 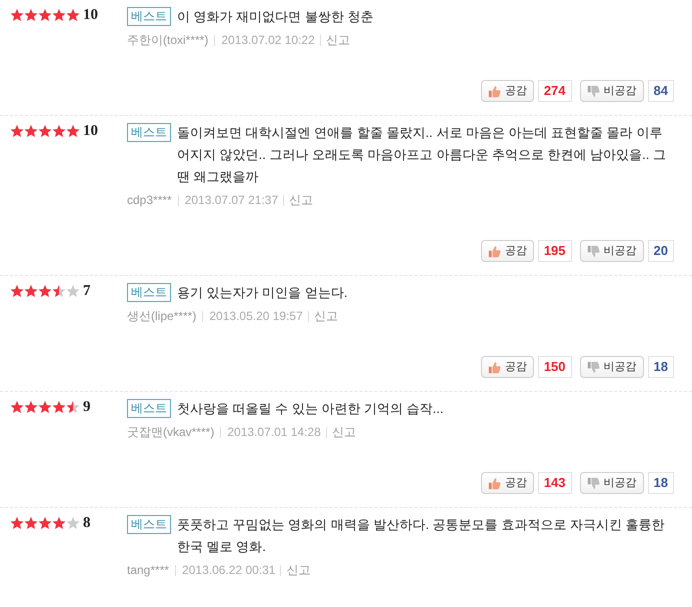 I want to click on author: 굿잡맨(vkav****), so click(x=170, y=432).